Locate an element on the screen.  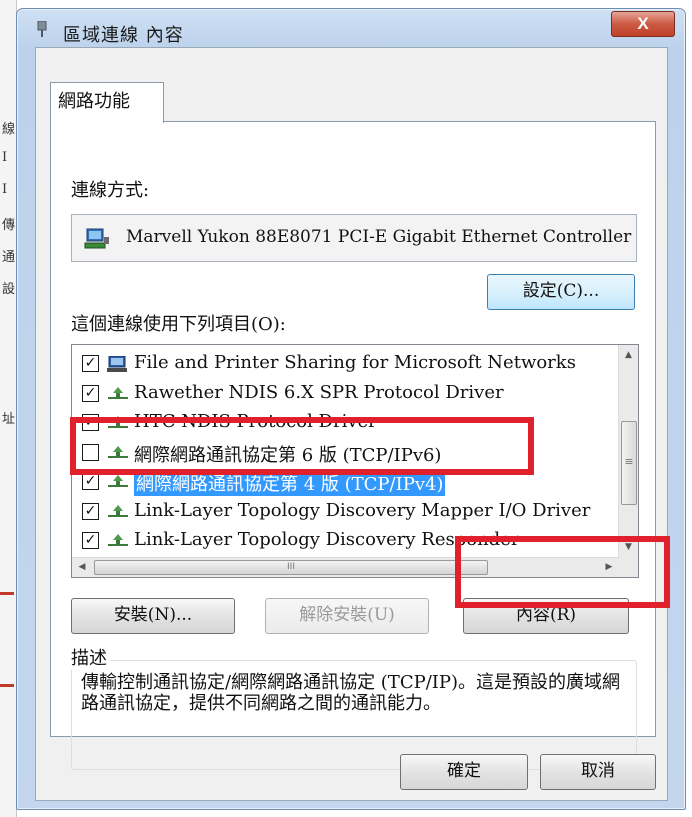
background-text-fragment: 址 is located at coordinates (9, 419).